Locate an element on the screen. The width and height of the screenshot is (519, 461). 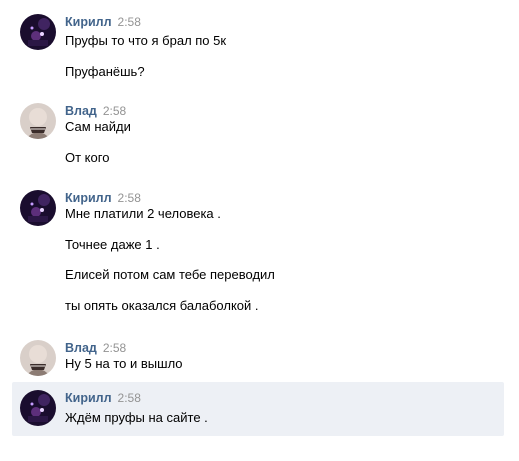
message-group: Влад 2:58 Ну 5 на то и вышло is located at coordinates (258, 355).